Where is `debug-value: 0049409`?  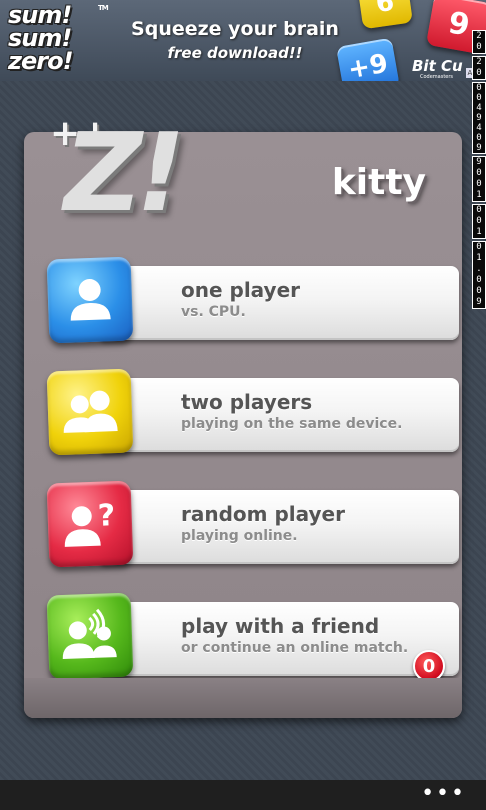
debug-value: 0049409 is located at coordinates (479, 118).